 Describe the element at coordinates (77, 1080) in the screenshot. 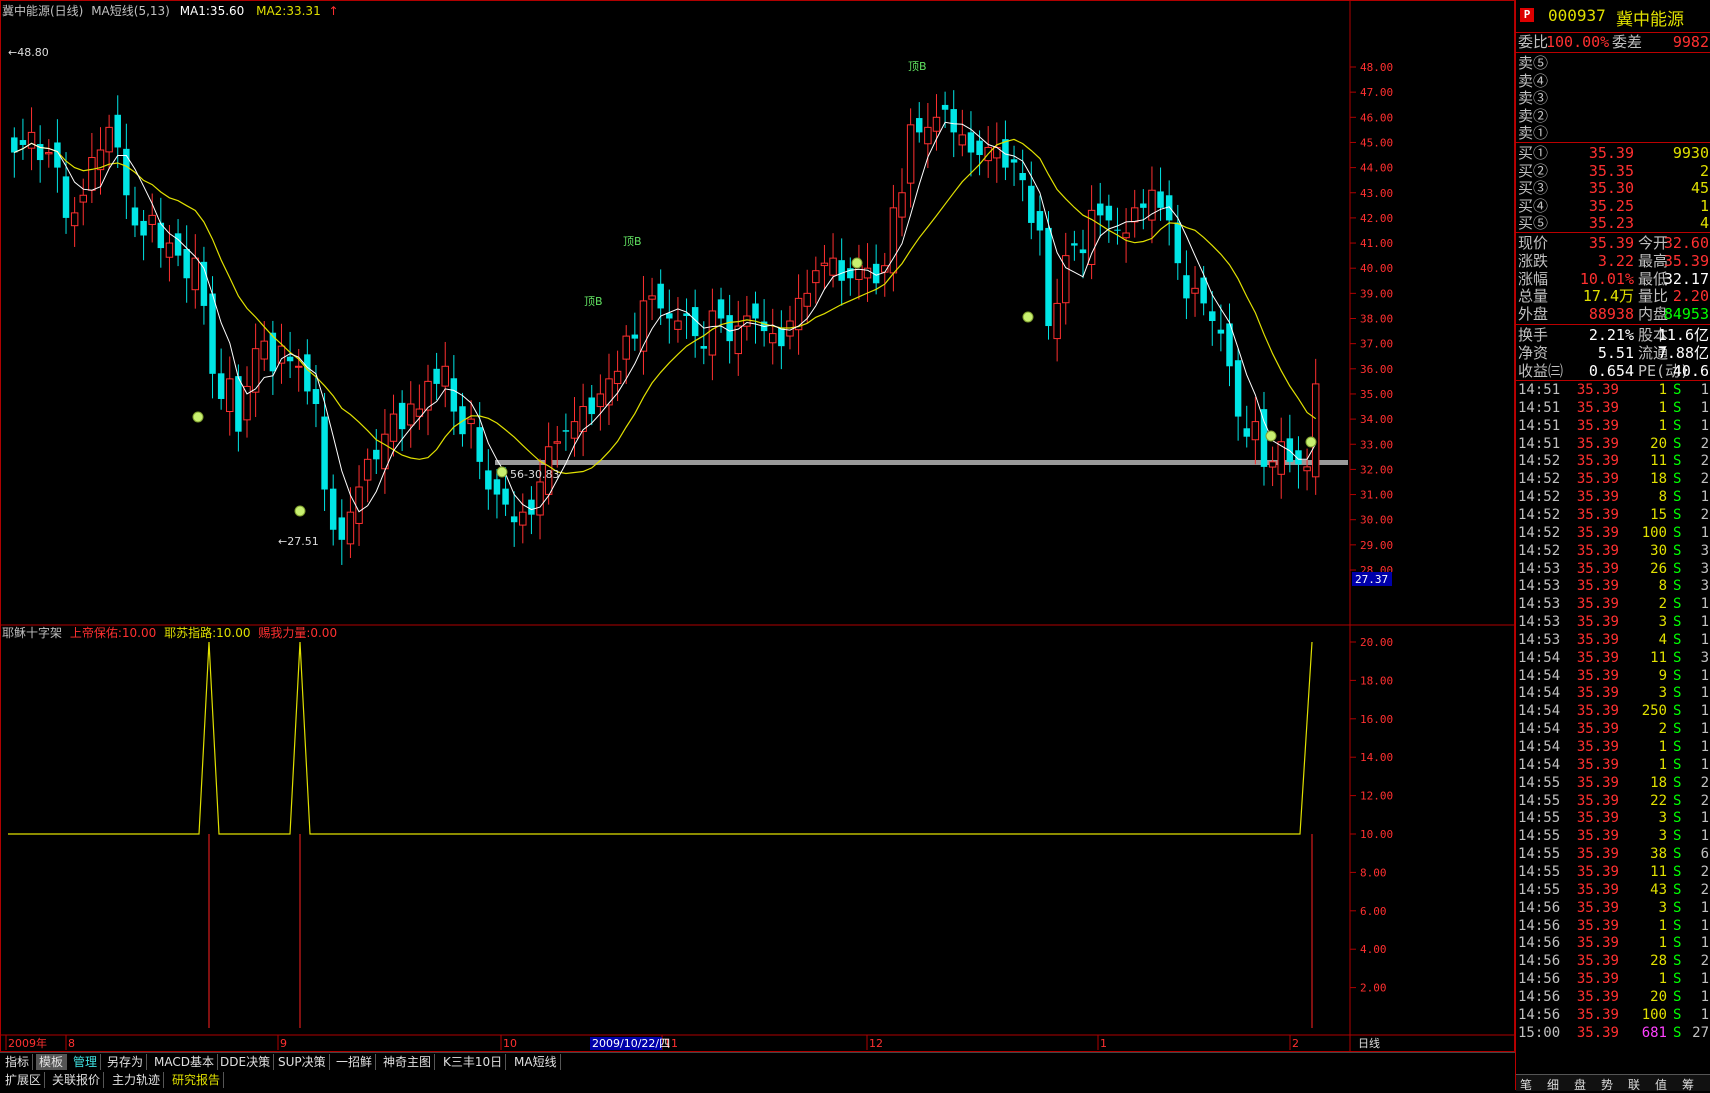

I see `toolbar-tab-1: 关联报价` at that location.